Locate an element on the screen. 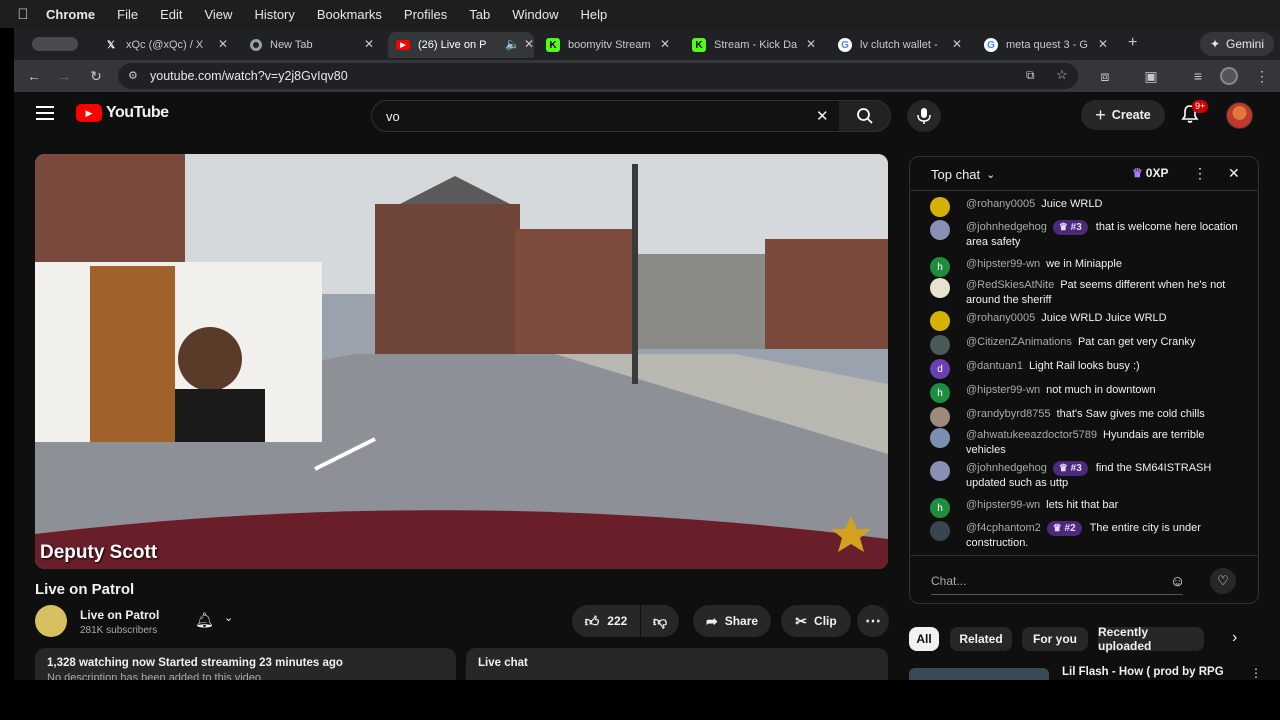 The width and height of the screenshot is (1280, 720). like-button: 👍︎ 222 is located at coordinates (606, 621).